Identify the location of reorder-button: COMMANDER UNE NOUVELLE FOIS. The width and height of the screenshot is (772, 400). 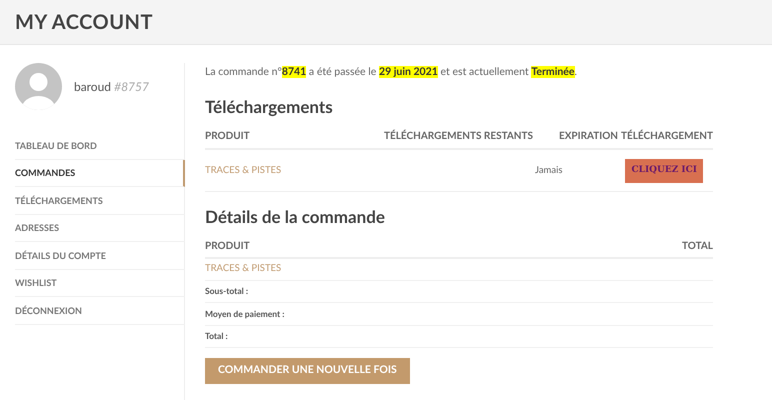
(307, 371).